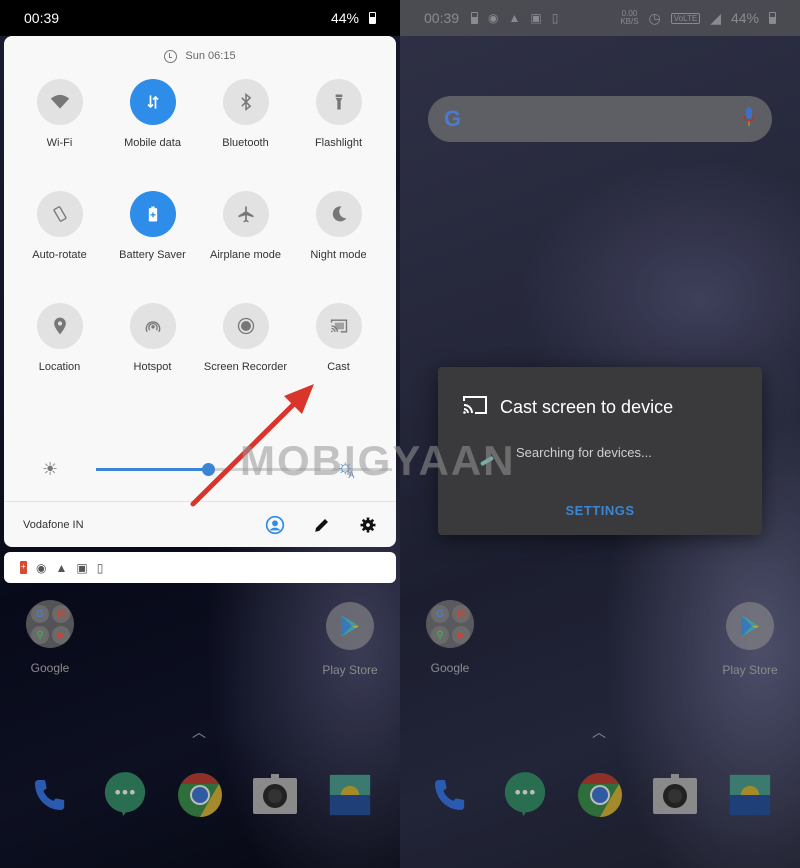 This screenshot has width=800, height=868. I want to click on location-icon, so click(59, 326).